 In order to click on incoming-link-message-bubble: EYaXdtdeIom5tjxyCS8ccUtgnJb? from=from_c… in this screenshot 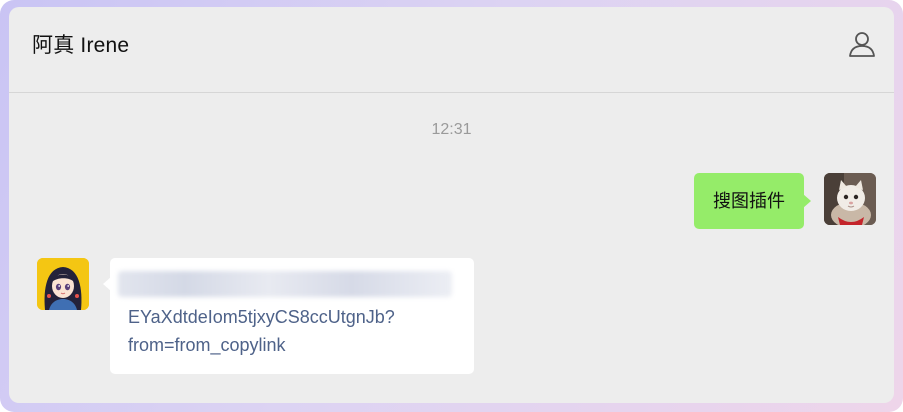, I will do `click(288, 316)`.